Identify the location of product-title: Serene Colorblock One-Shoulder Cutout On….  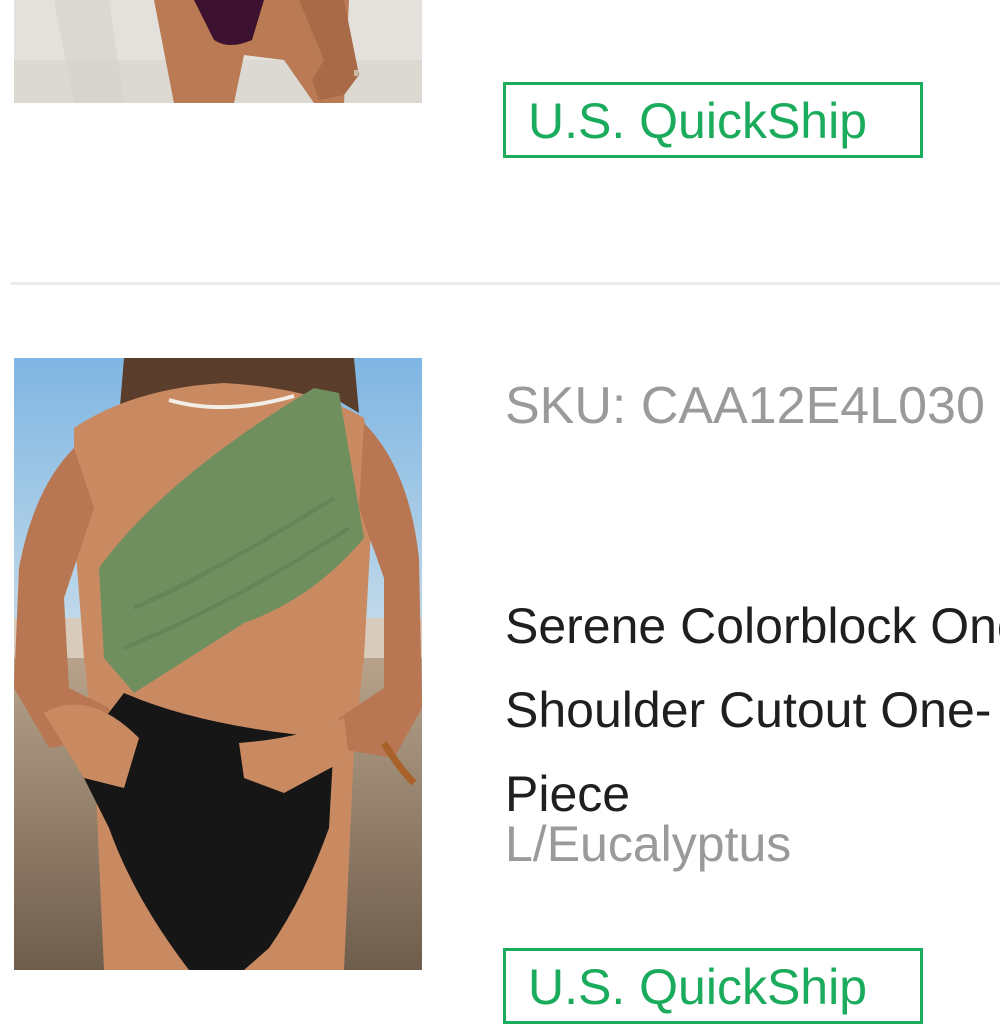
(752, 710).